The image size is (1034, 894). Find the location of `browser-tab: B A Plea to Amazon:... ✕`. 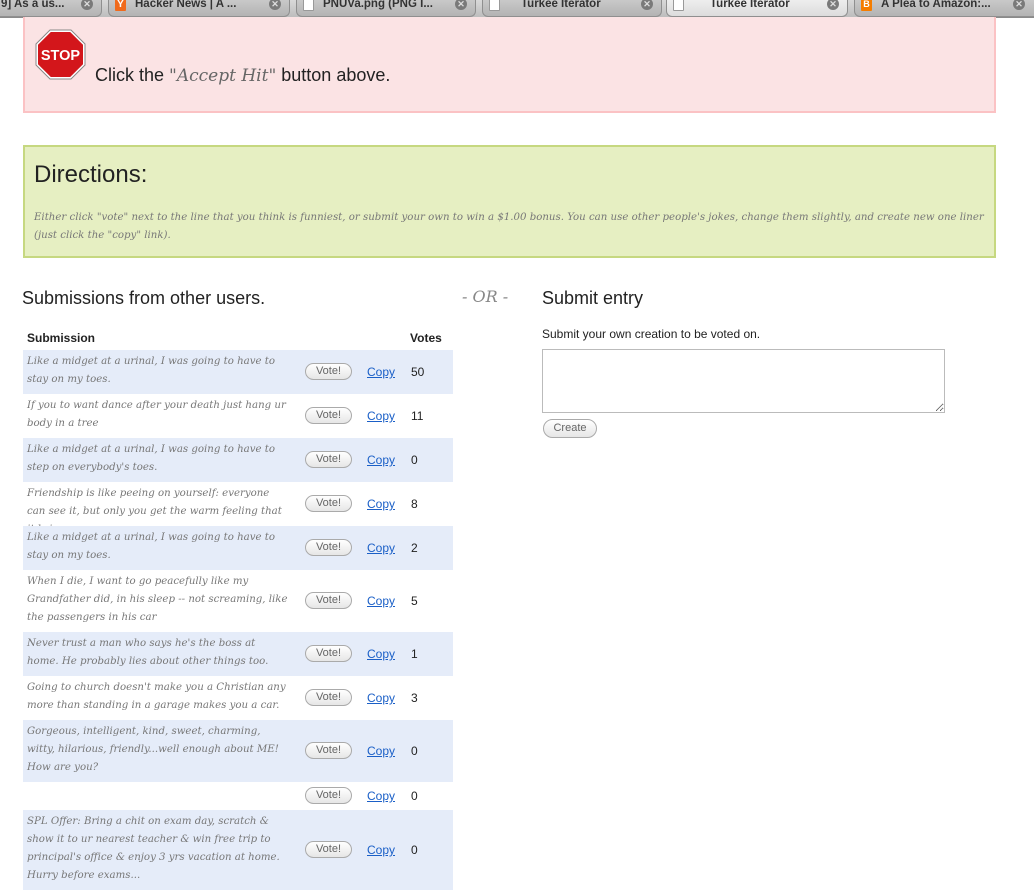

browser-tab: B A Plea to Amazon:... ✕ is located at coordinates (944, 8).